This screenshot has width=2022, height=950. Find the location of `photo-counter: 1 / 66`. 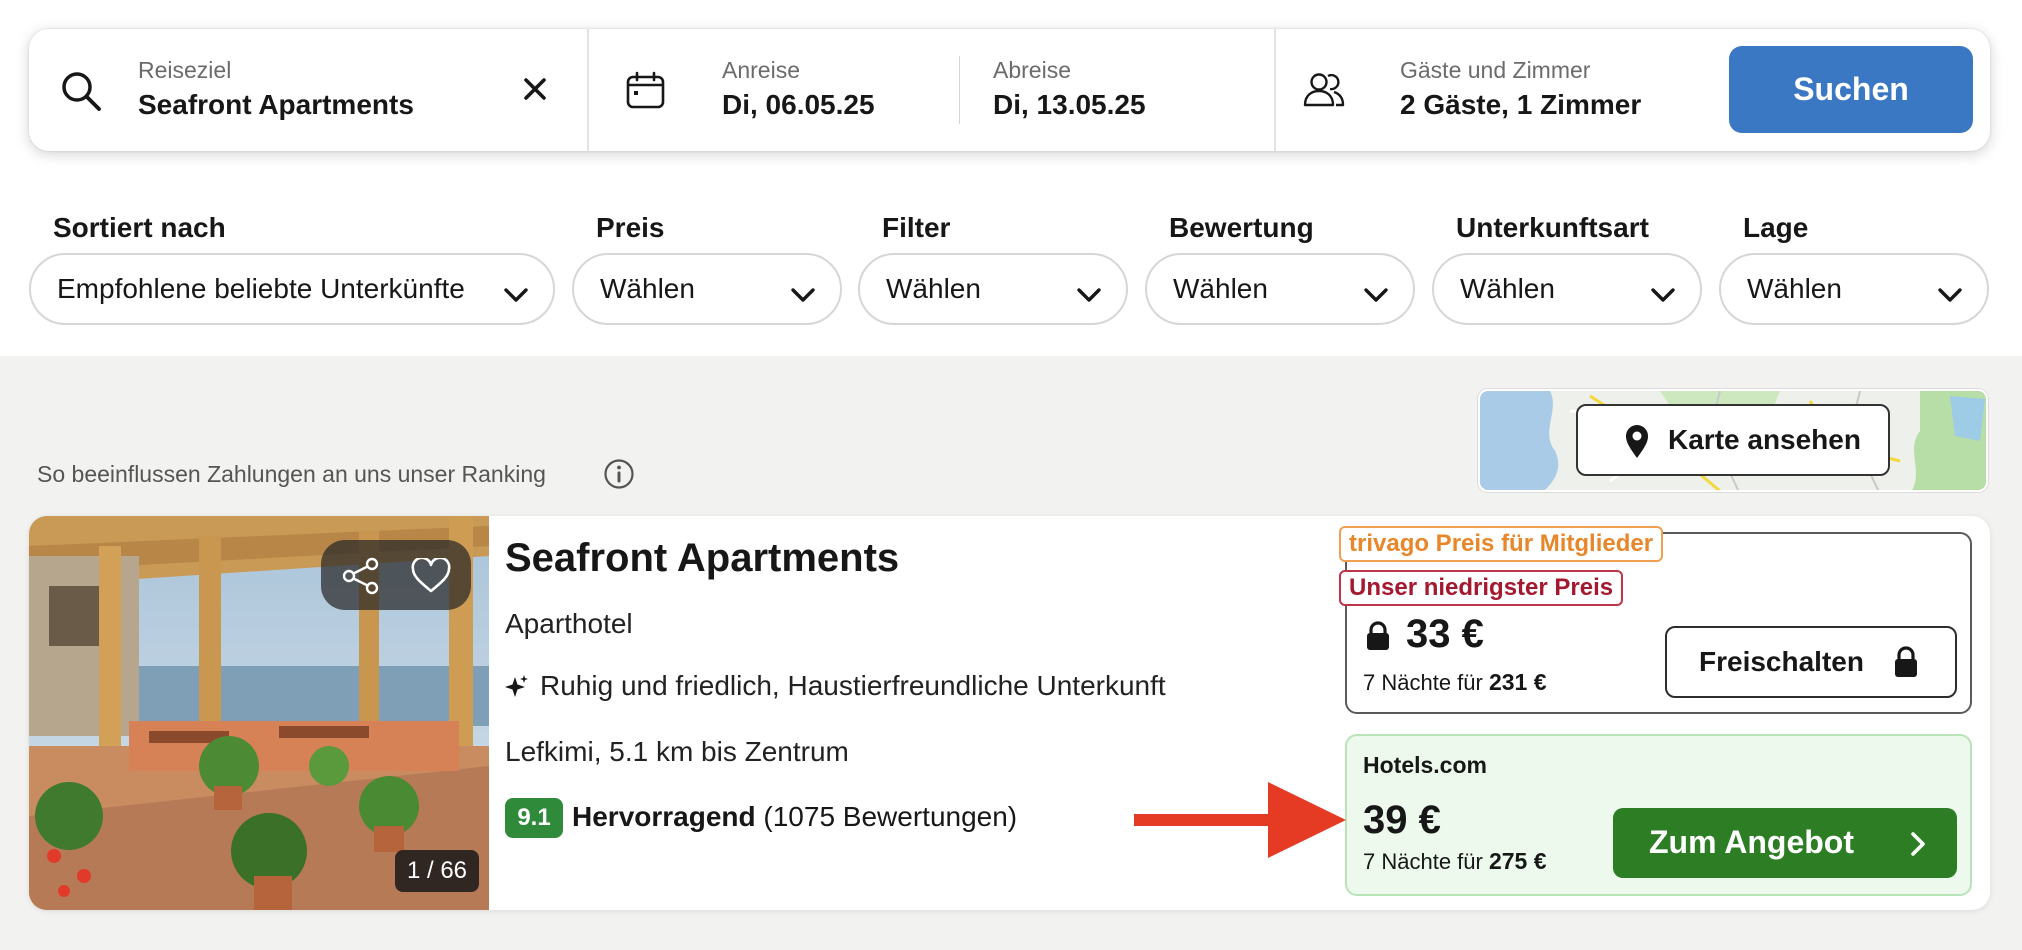

photo-counter: 1 / 66 is located at coordinates (437, 871).